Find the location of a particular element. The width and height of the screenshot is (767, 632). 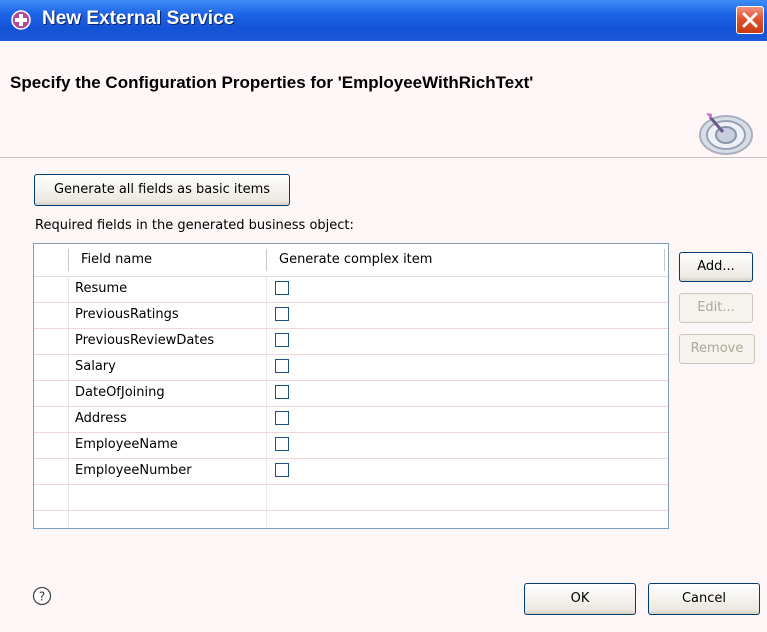

close-button is located at coordinates (750, 20).